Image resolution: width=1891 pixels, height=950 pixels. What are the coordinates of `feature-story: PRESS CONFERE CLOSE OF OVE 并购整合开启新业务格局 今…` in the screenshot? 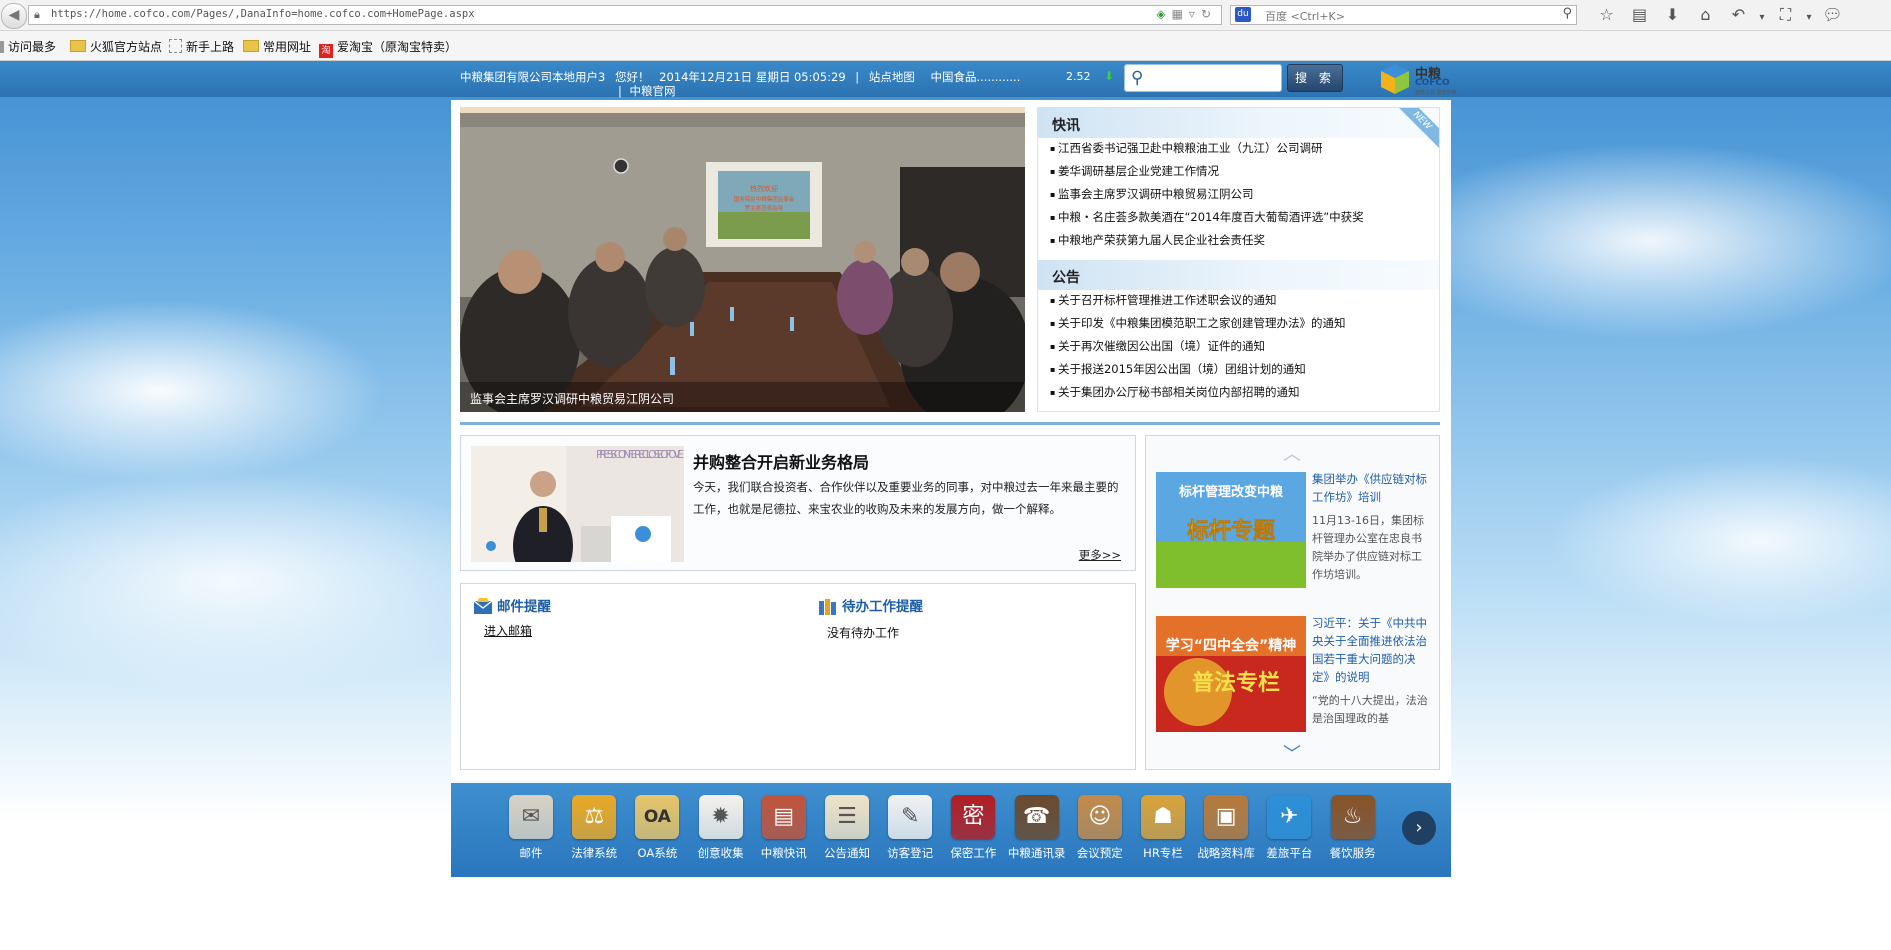 It's located at (798, 503).